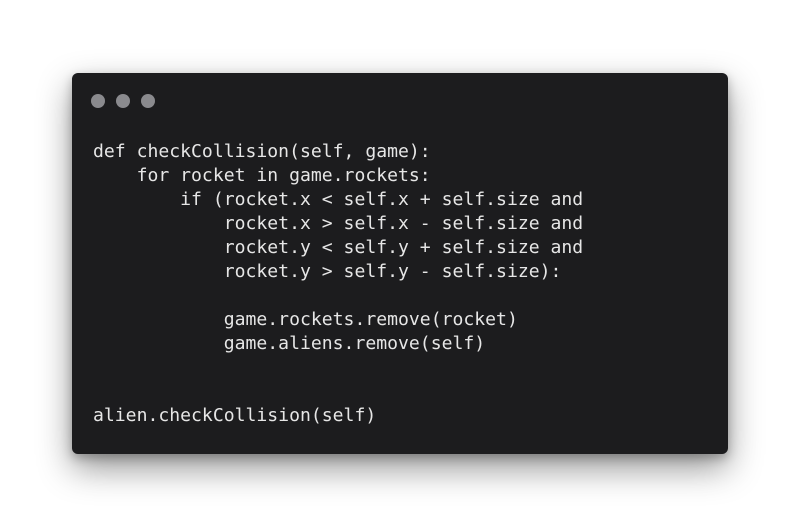 The image size is (800, 528). Describe the element at coordinates (235, 415) in the screenshot. I see `code-line: alien.checkCollision(self)` at that location.